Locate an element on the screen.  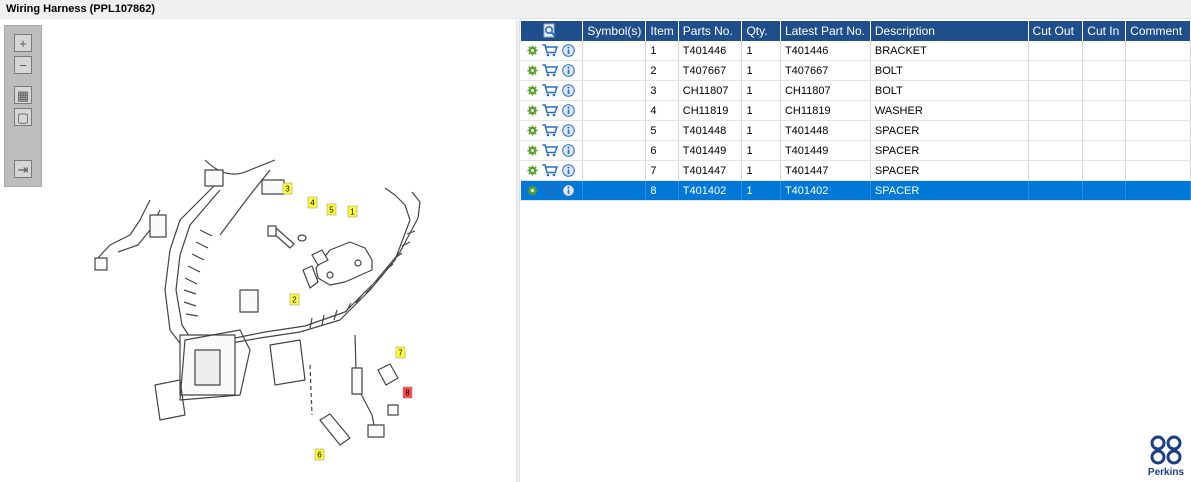
symbols-column-header: Symbol(s) is located at coordinates (614, 31).